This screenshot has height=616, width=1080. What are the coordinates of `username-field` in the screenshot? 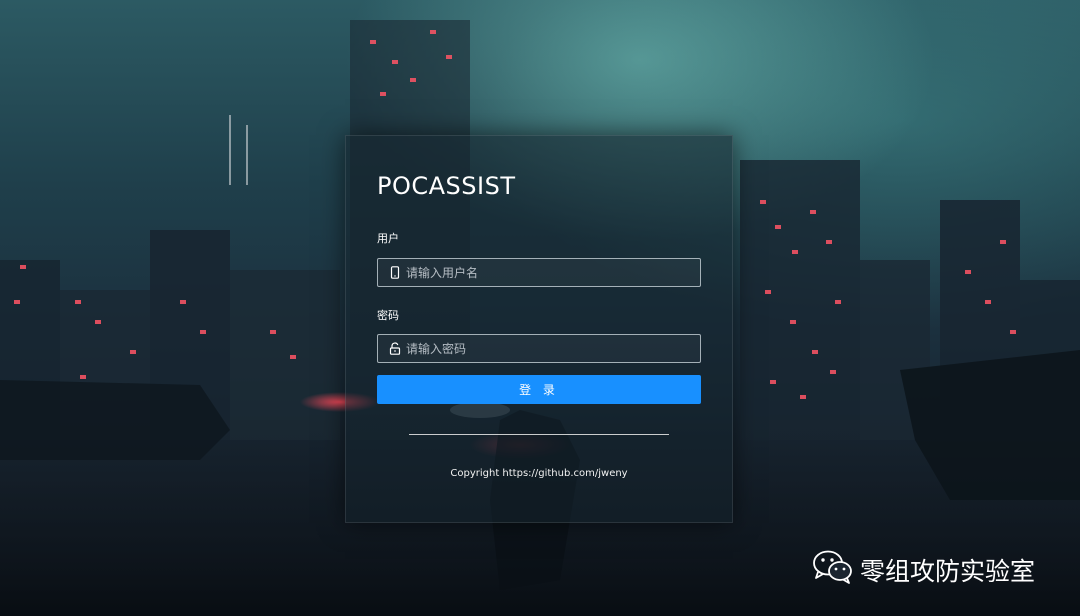 It's located at (539, 272).